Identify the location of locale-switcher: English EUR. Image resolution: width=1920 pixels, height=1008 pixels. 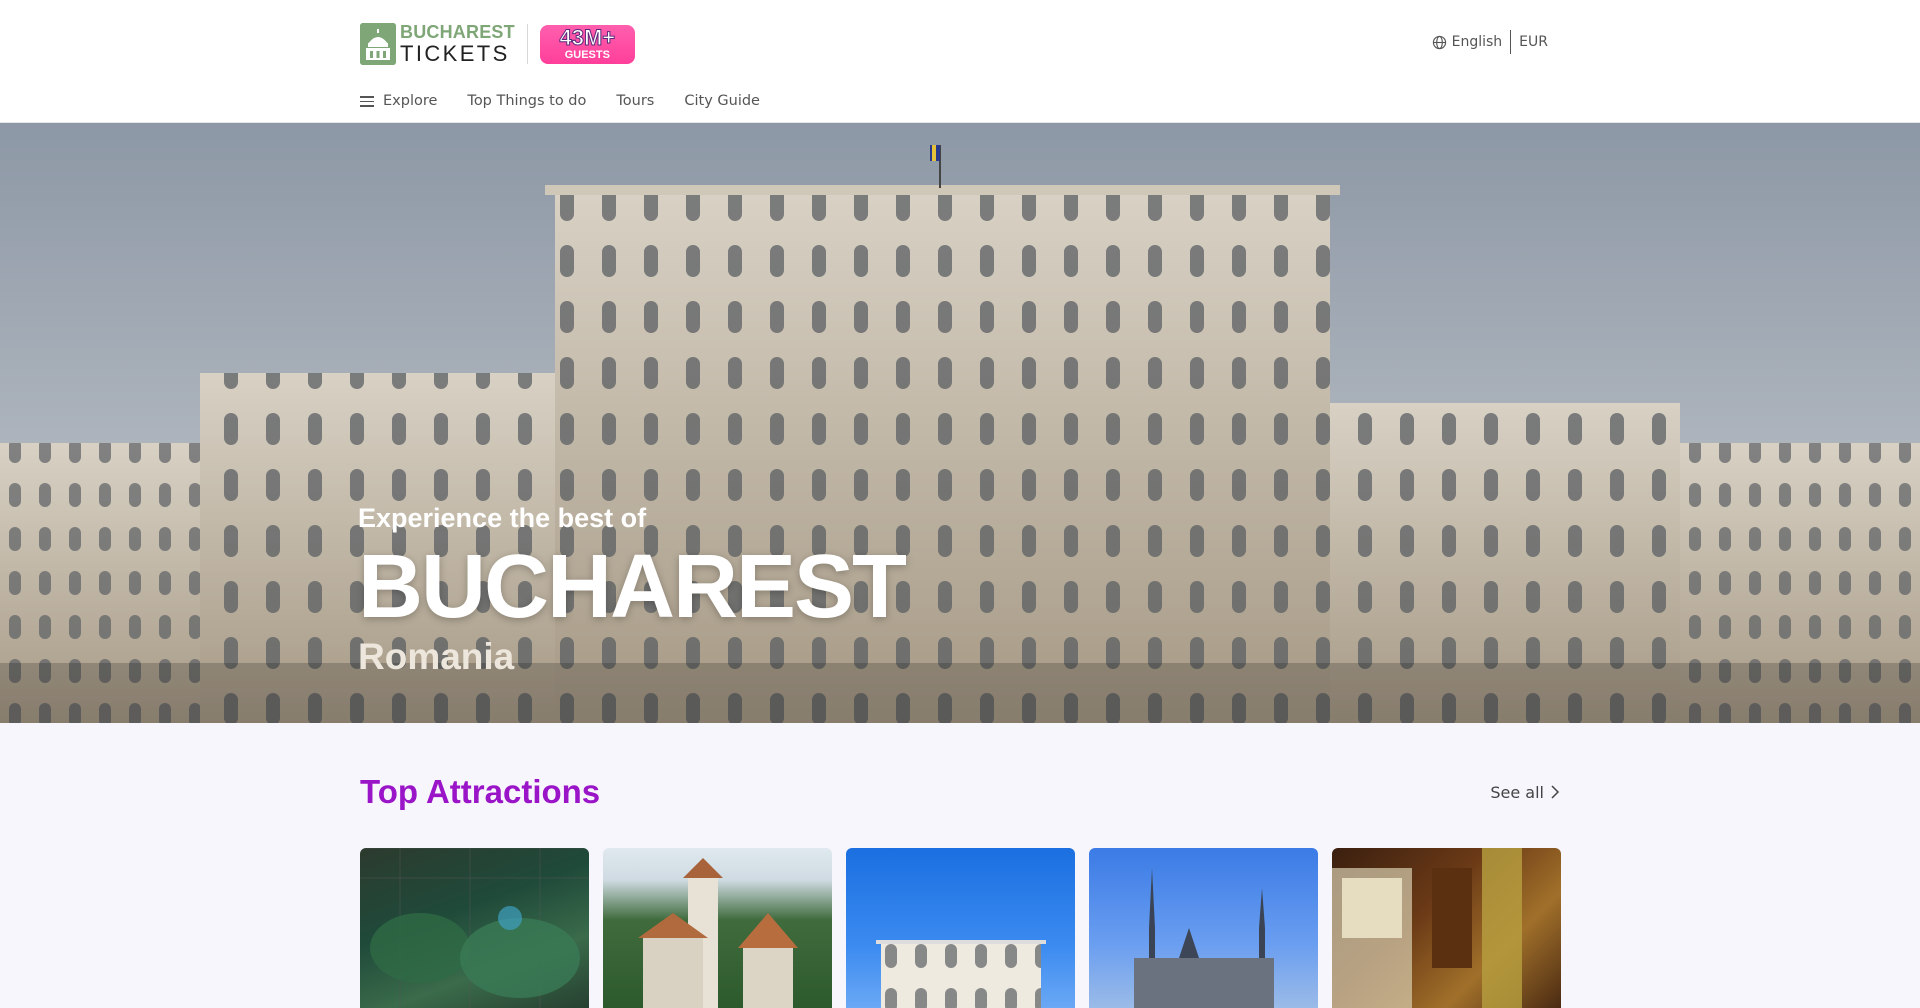
(1490, 42).